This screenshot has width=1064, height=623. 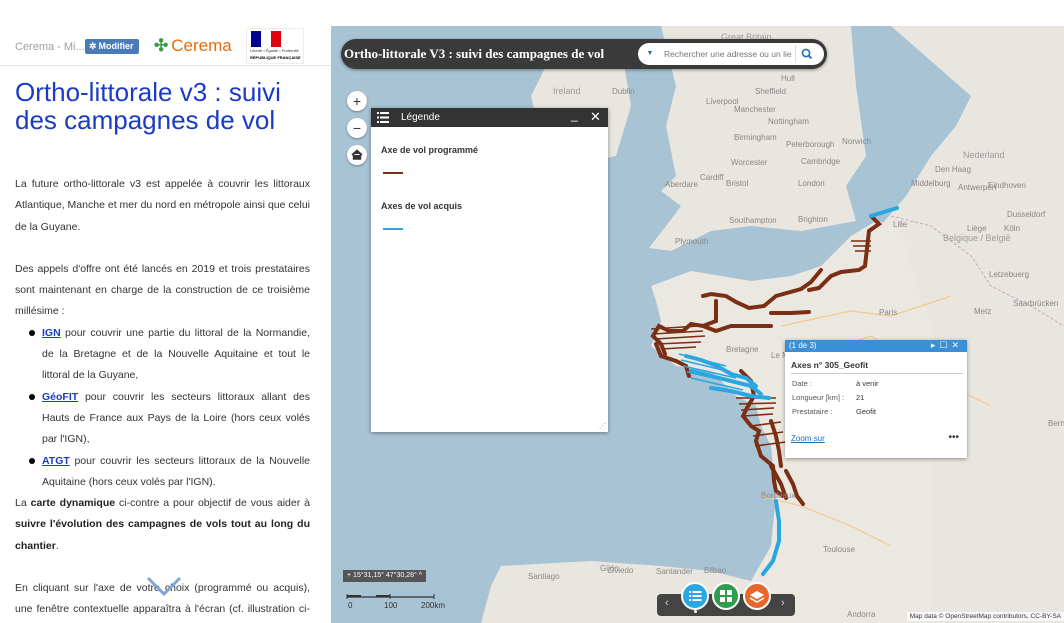 I want to click on grid-icon, so click(x=726, y=596).